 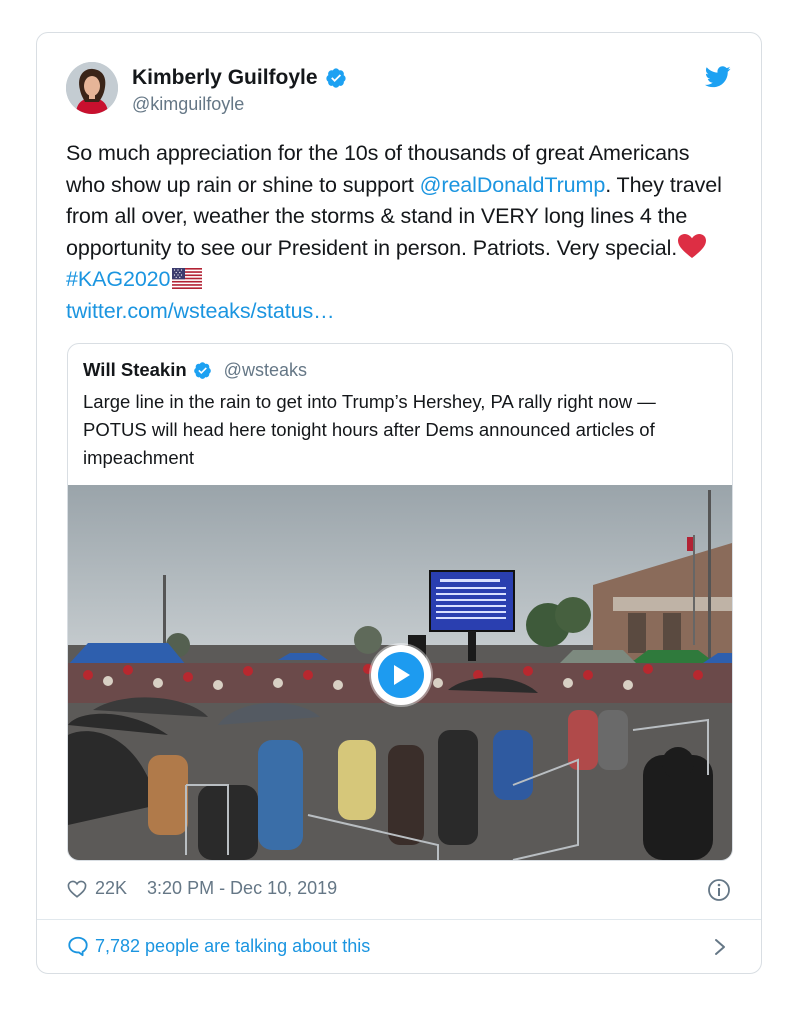 What do you see at coordinates (78, 946) in the screenshot?
I see `speech-bubble-icon` at bounding box center [78, 946].